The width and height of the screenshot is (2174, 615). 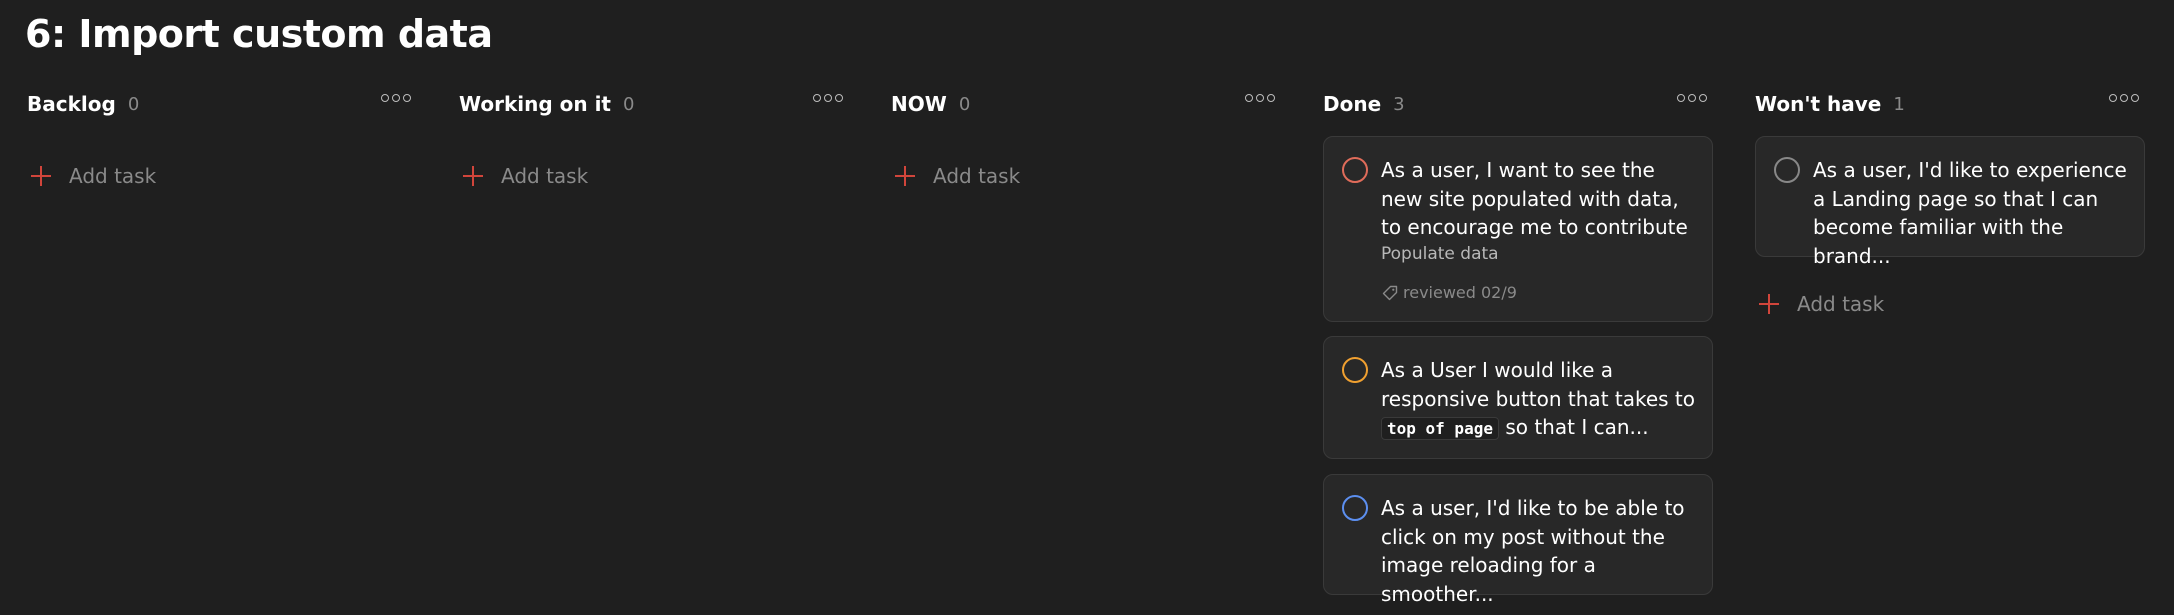 What do you see at coordinates (71, 104) in the screenshot?
I see `column-name: Backlog` at bounding box center [71, 104].